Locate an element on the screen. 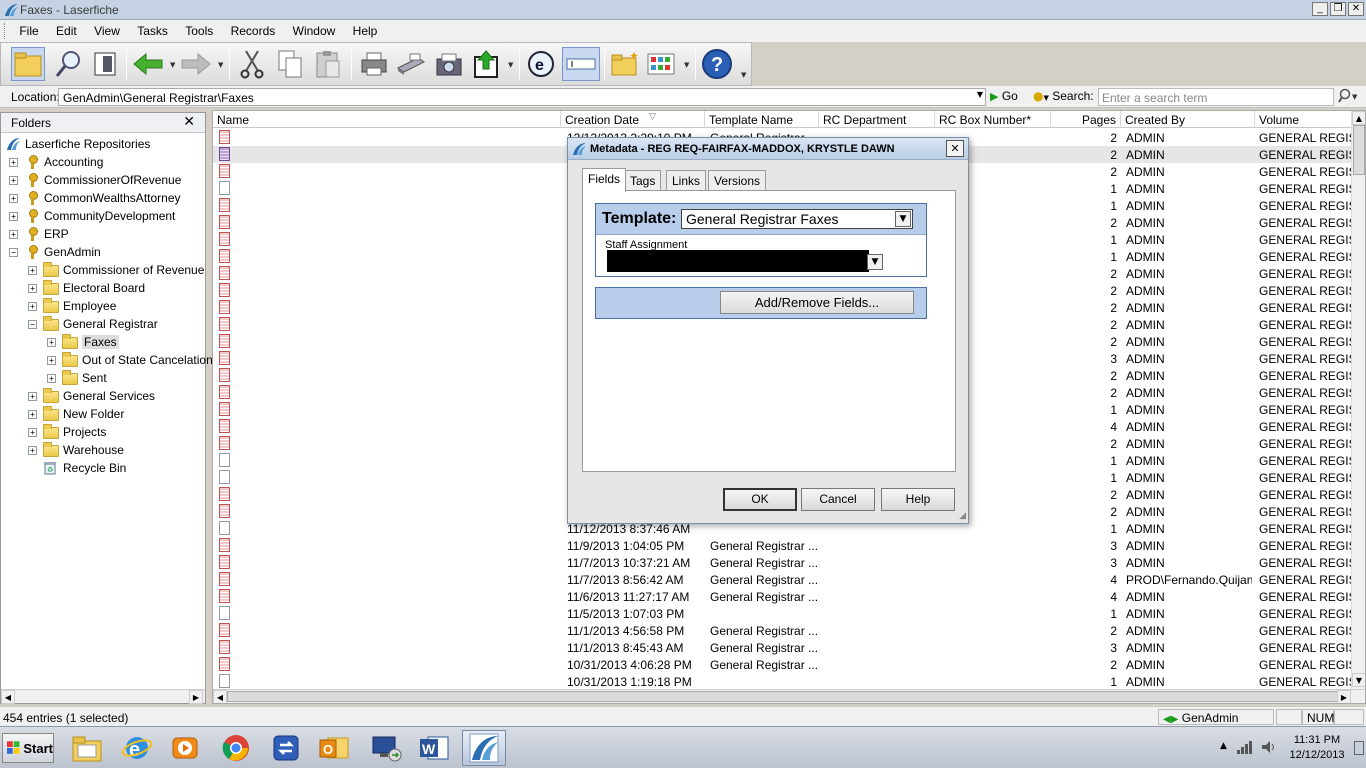 The width and height of the screenshot is (1366, 768). tab-links: Links is located at coordinates (686, 180).